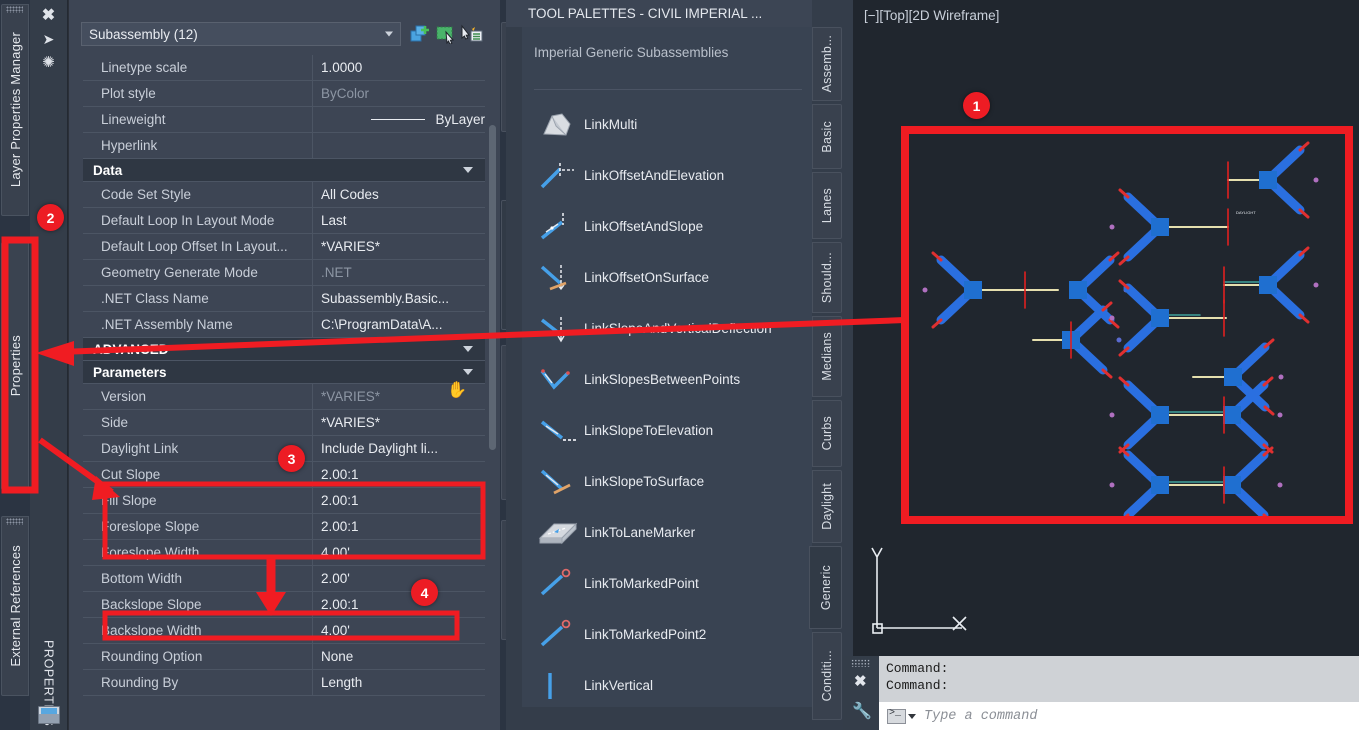  Describe the element at coordinates (399, 656) in the screenshot. I see `property-value: None` at that location.